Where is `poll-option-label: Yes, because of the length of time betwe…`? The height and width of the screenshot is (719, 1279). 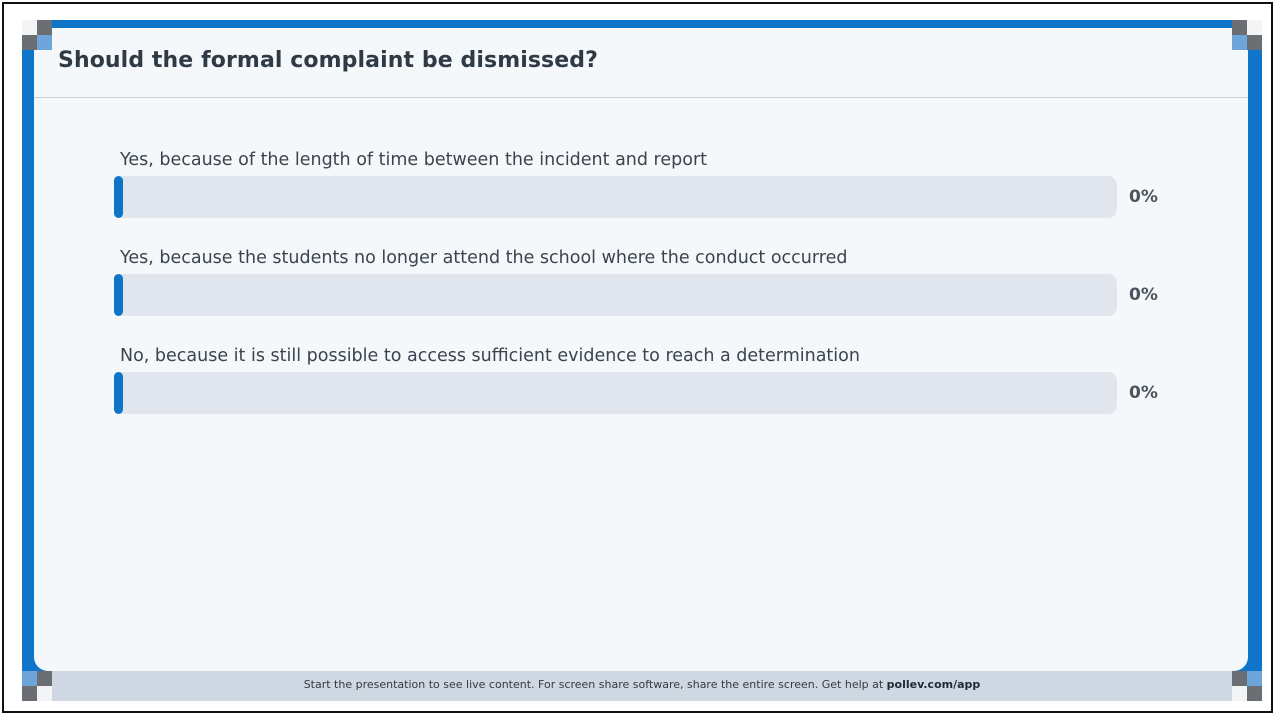
poll-option-label: Yes, because of the length of time betwe… is located at coordinates (414, 160).